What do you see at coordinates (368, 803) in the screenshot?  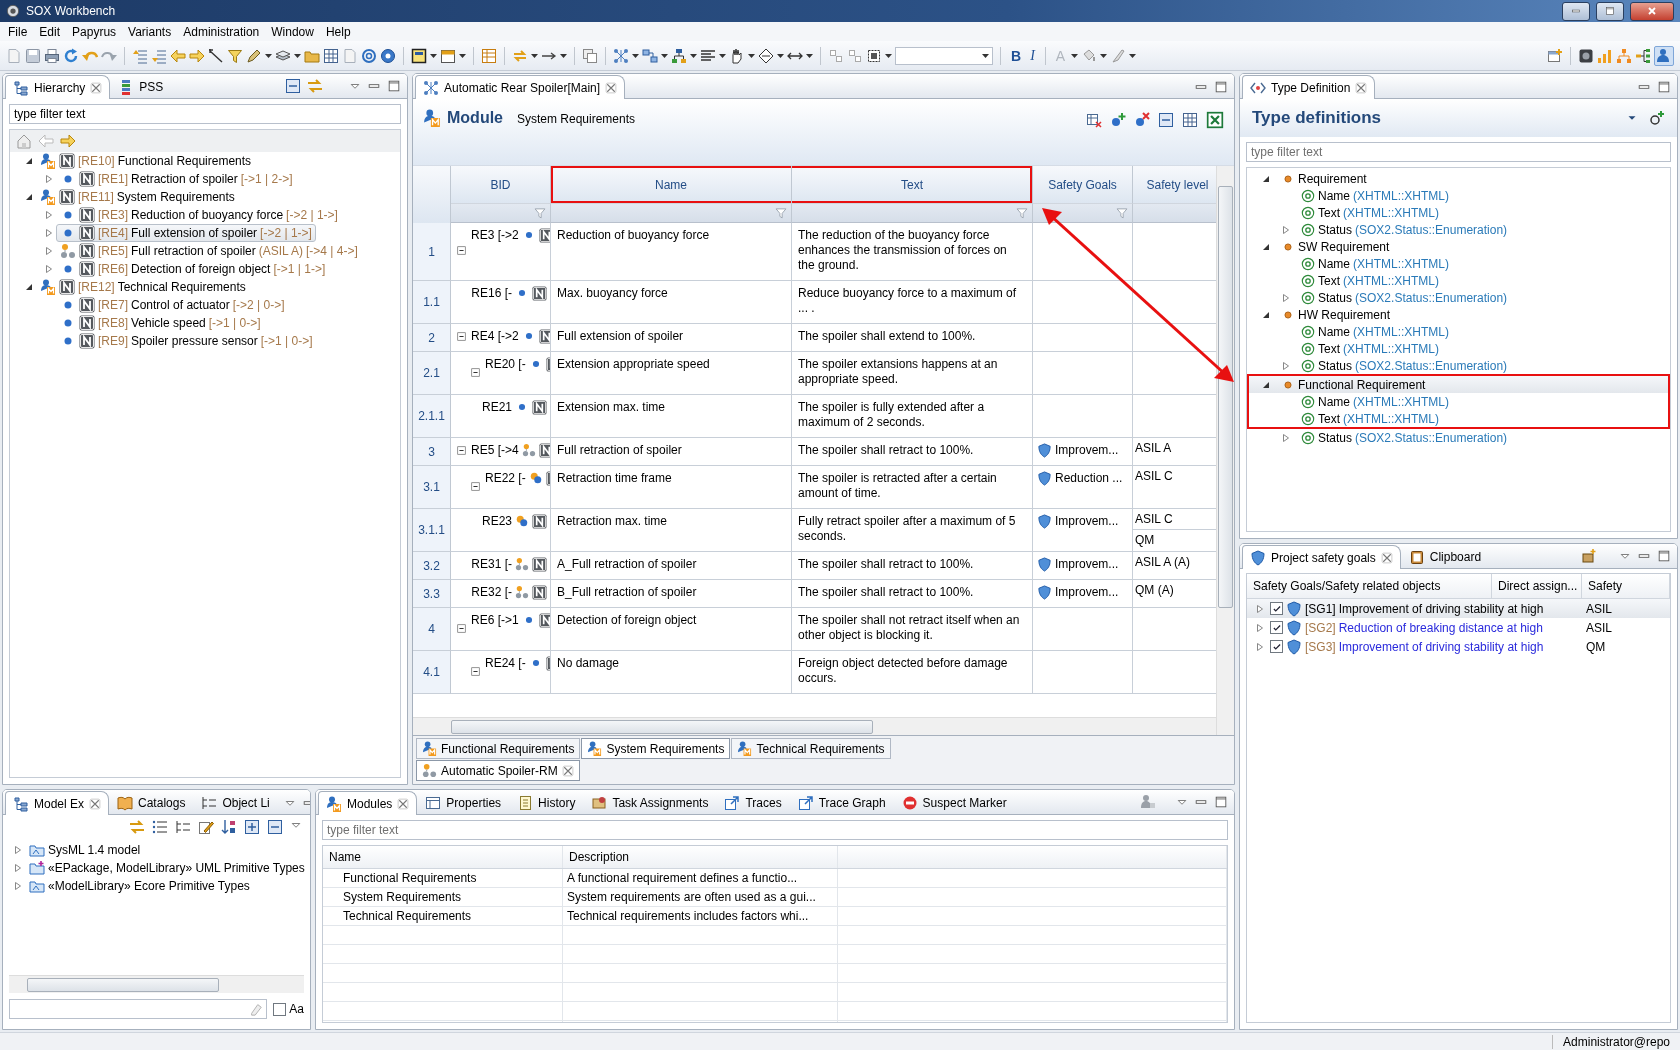 I see `panel-tab: Modules` at bounding box center [368, 803].